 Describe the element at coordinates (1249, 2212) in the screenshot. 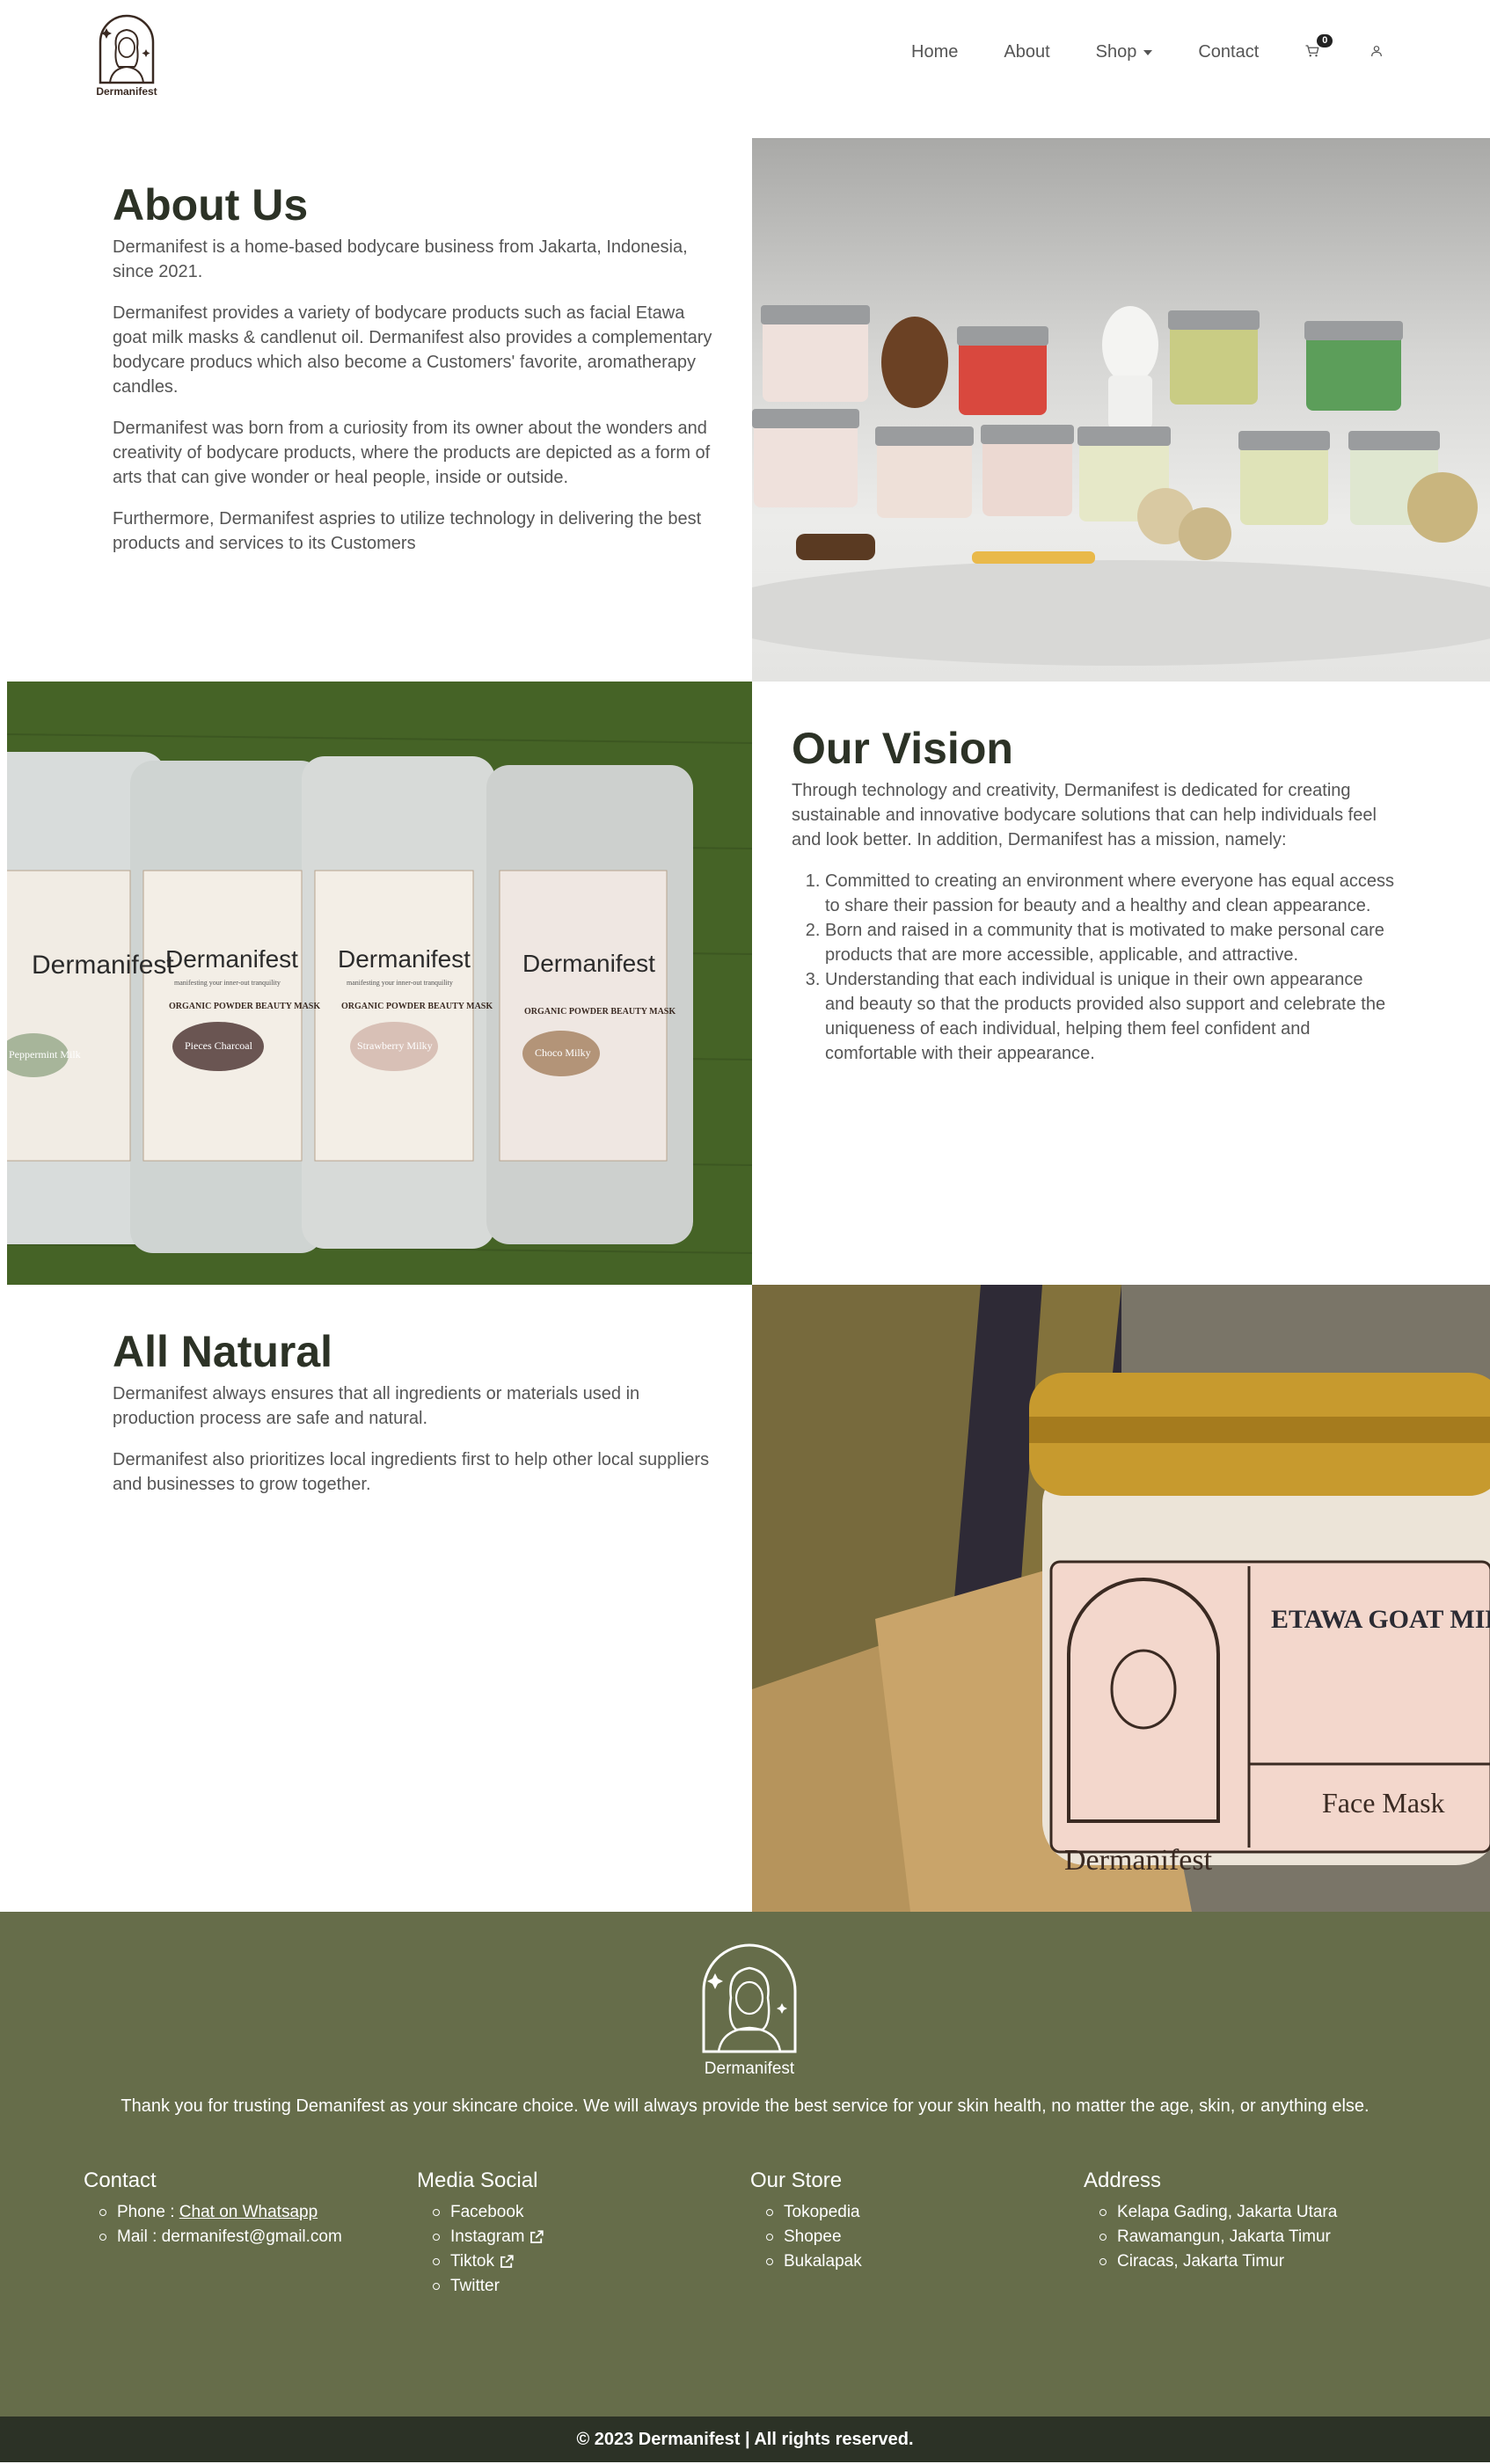

I see `address-item: Kelapa Gading, Jakarta Utara` at that location.